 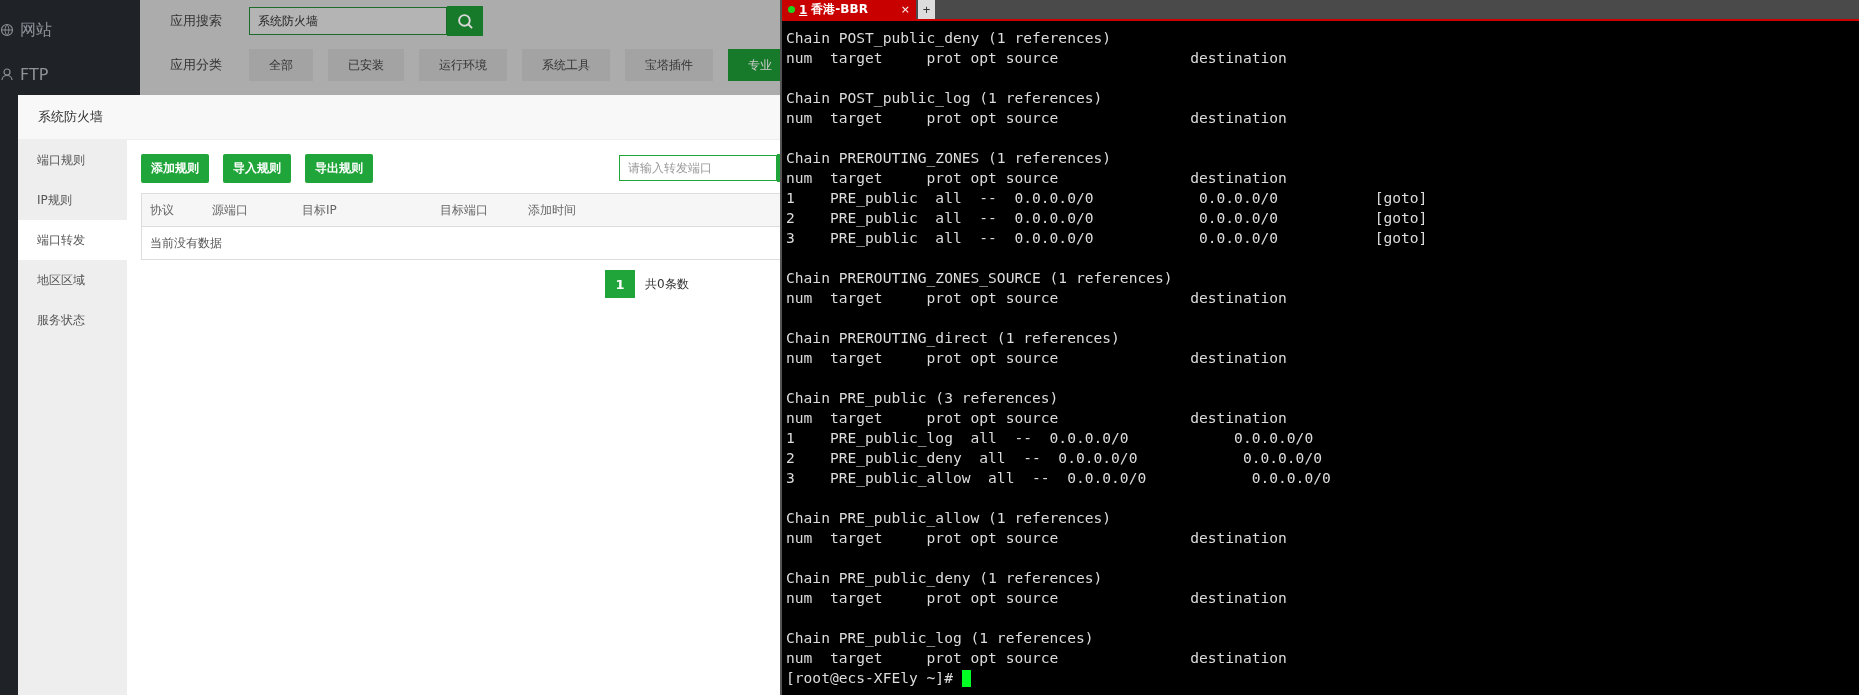 What do you see at coordinates (319, 210) in the screenshot?
I see `column-header: 目标IP` at bounding box center [319, 210].